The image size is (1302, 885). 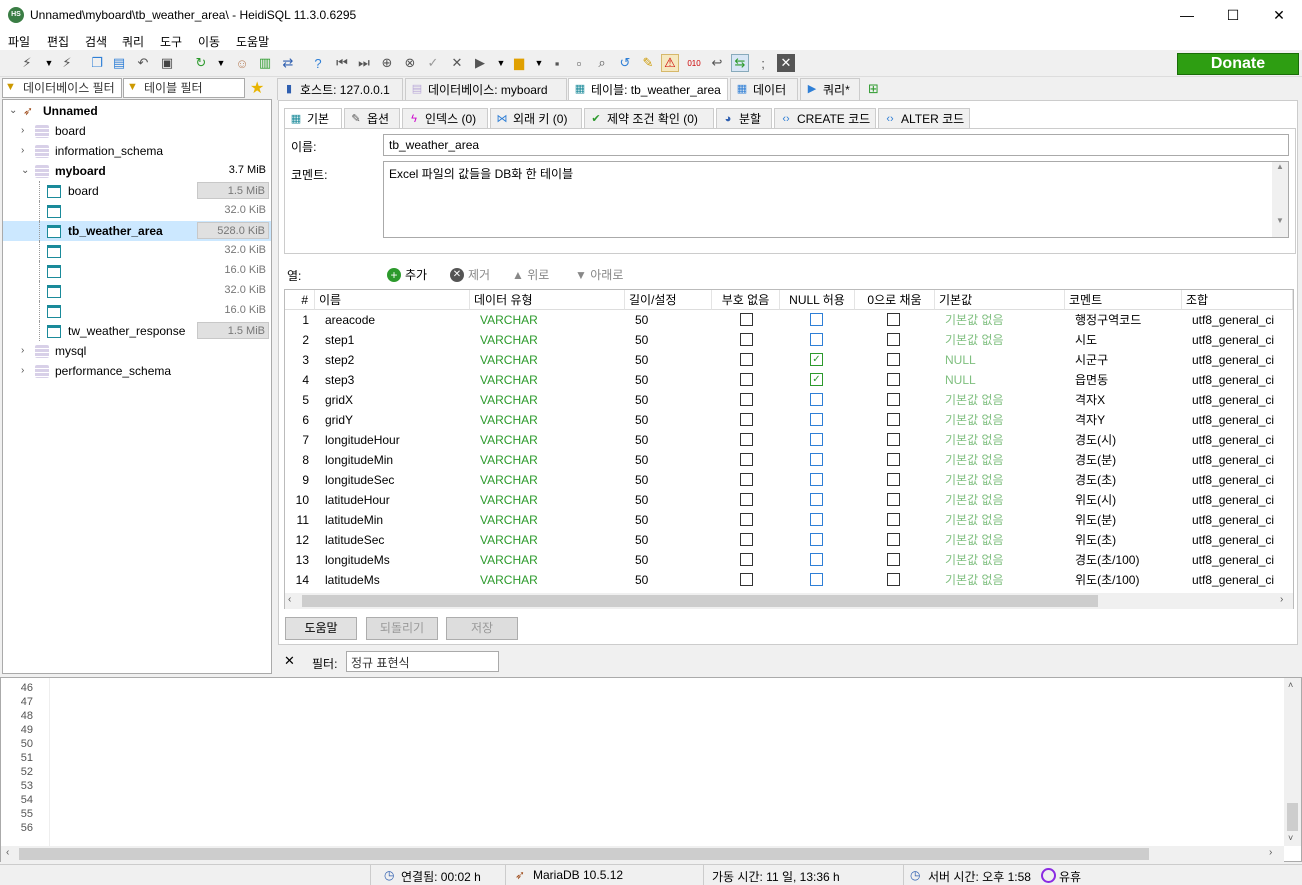 What do you see at coordinates (1187, 15) in the screenshot?
I see `minimize-button: —` at bounding box center [1187, 15].